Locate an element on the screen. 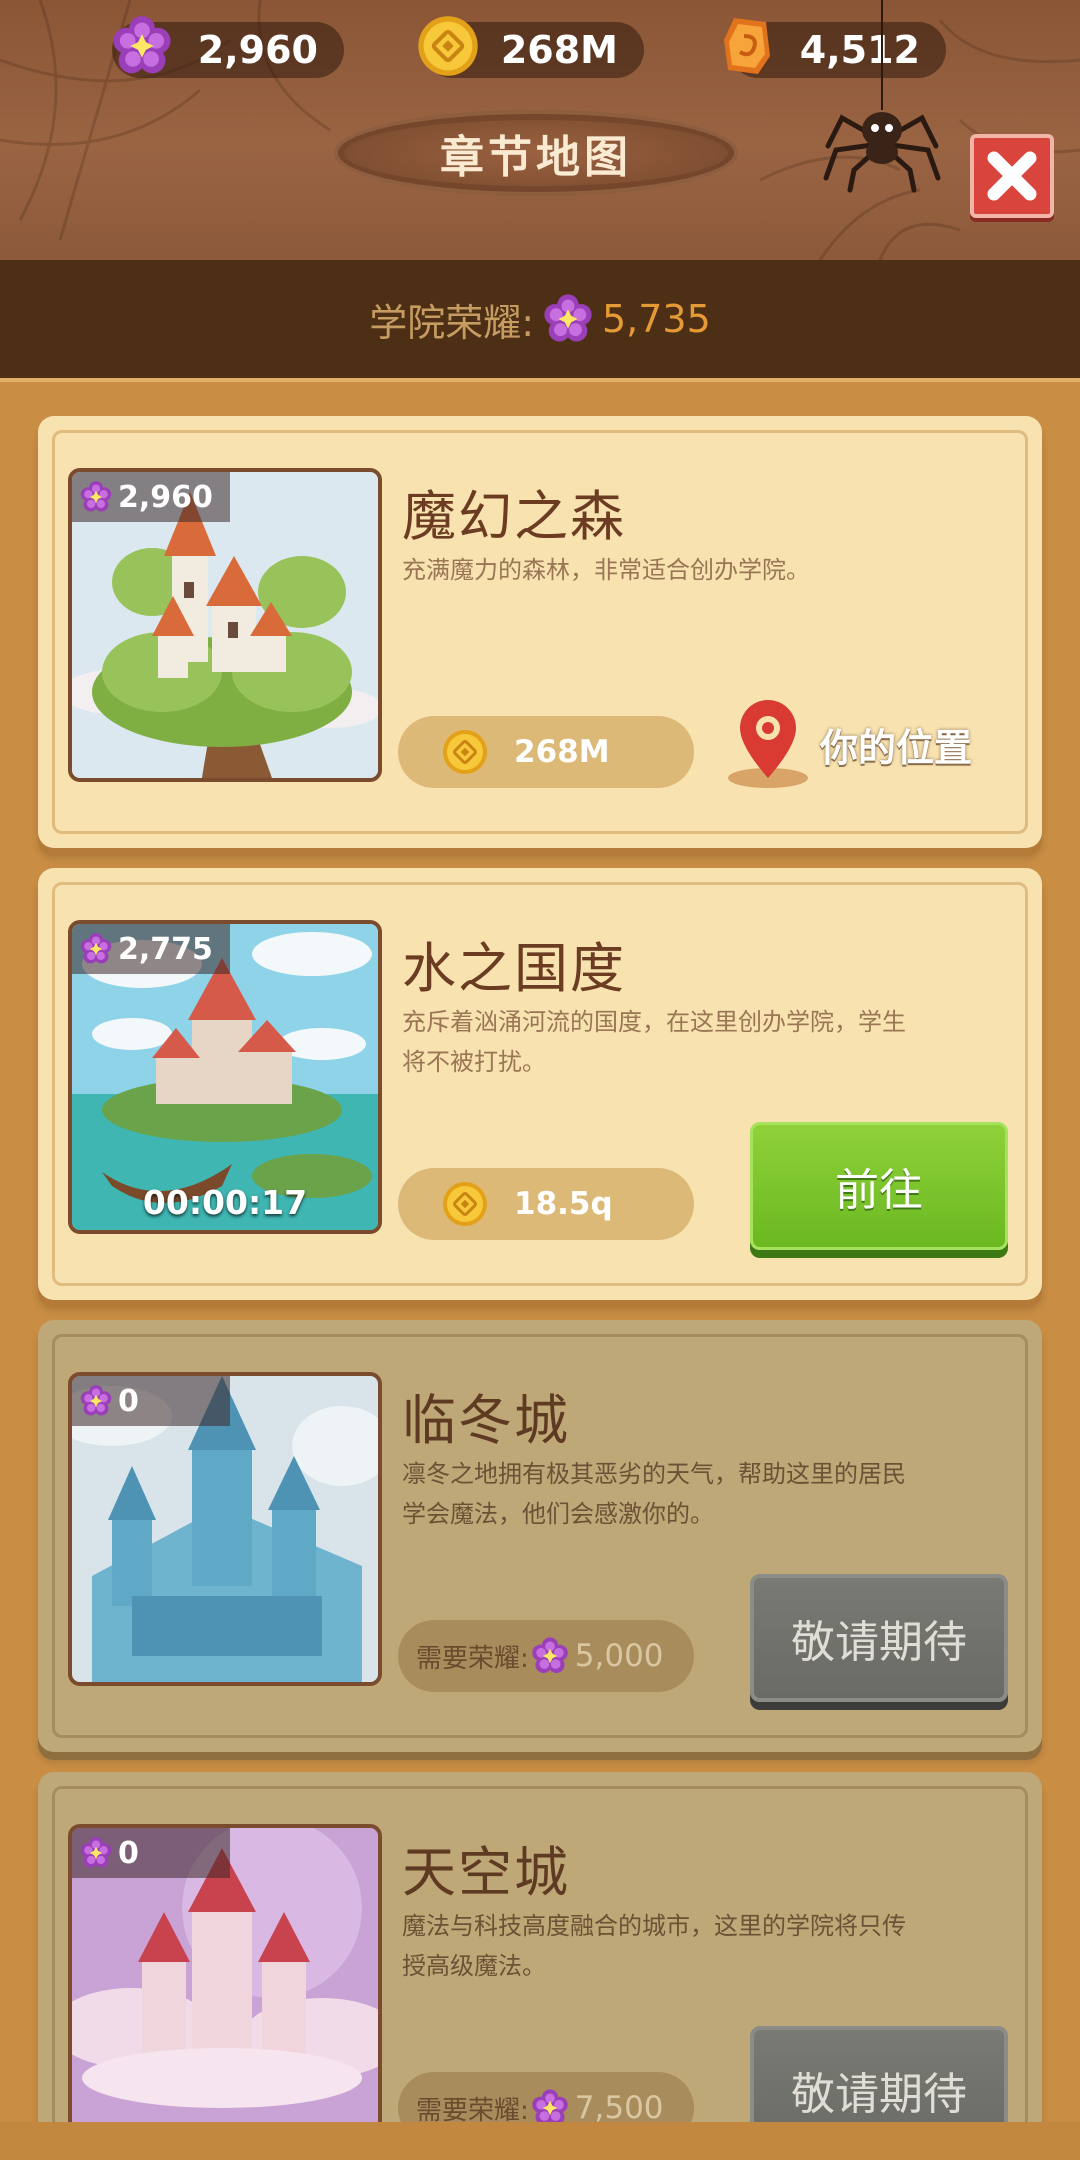 The height and width of the screenshot is (2160, 1080). your-location-marker: 你的位置 is located at coordinates (849, 744).